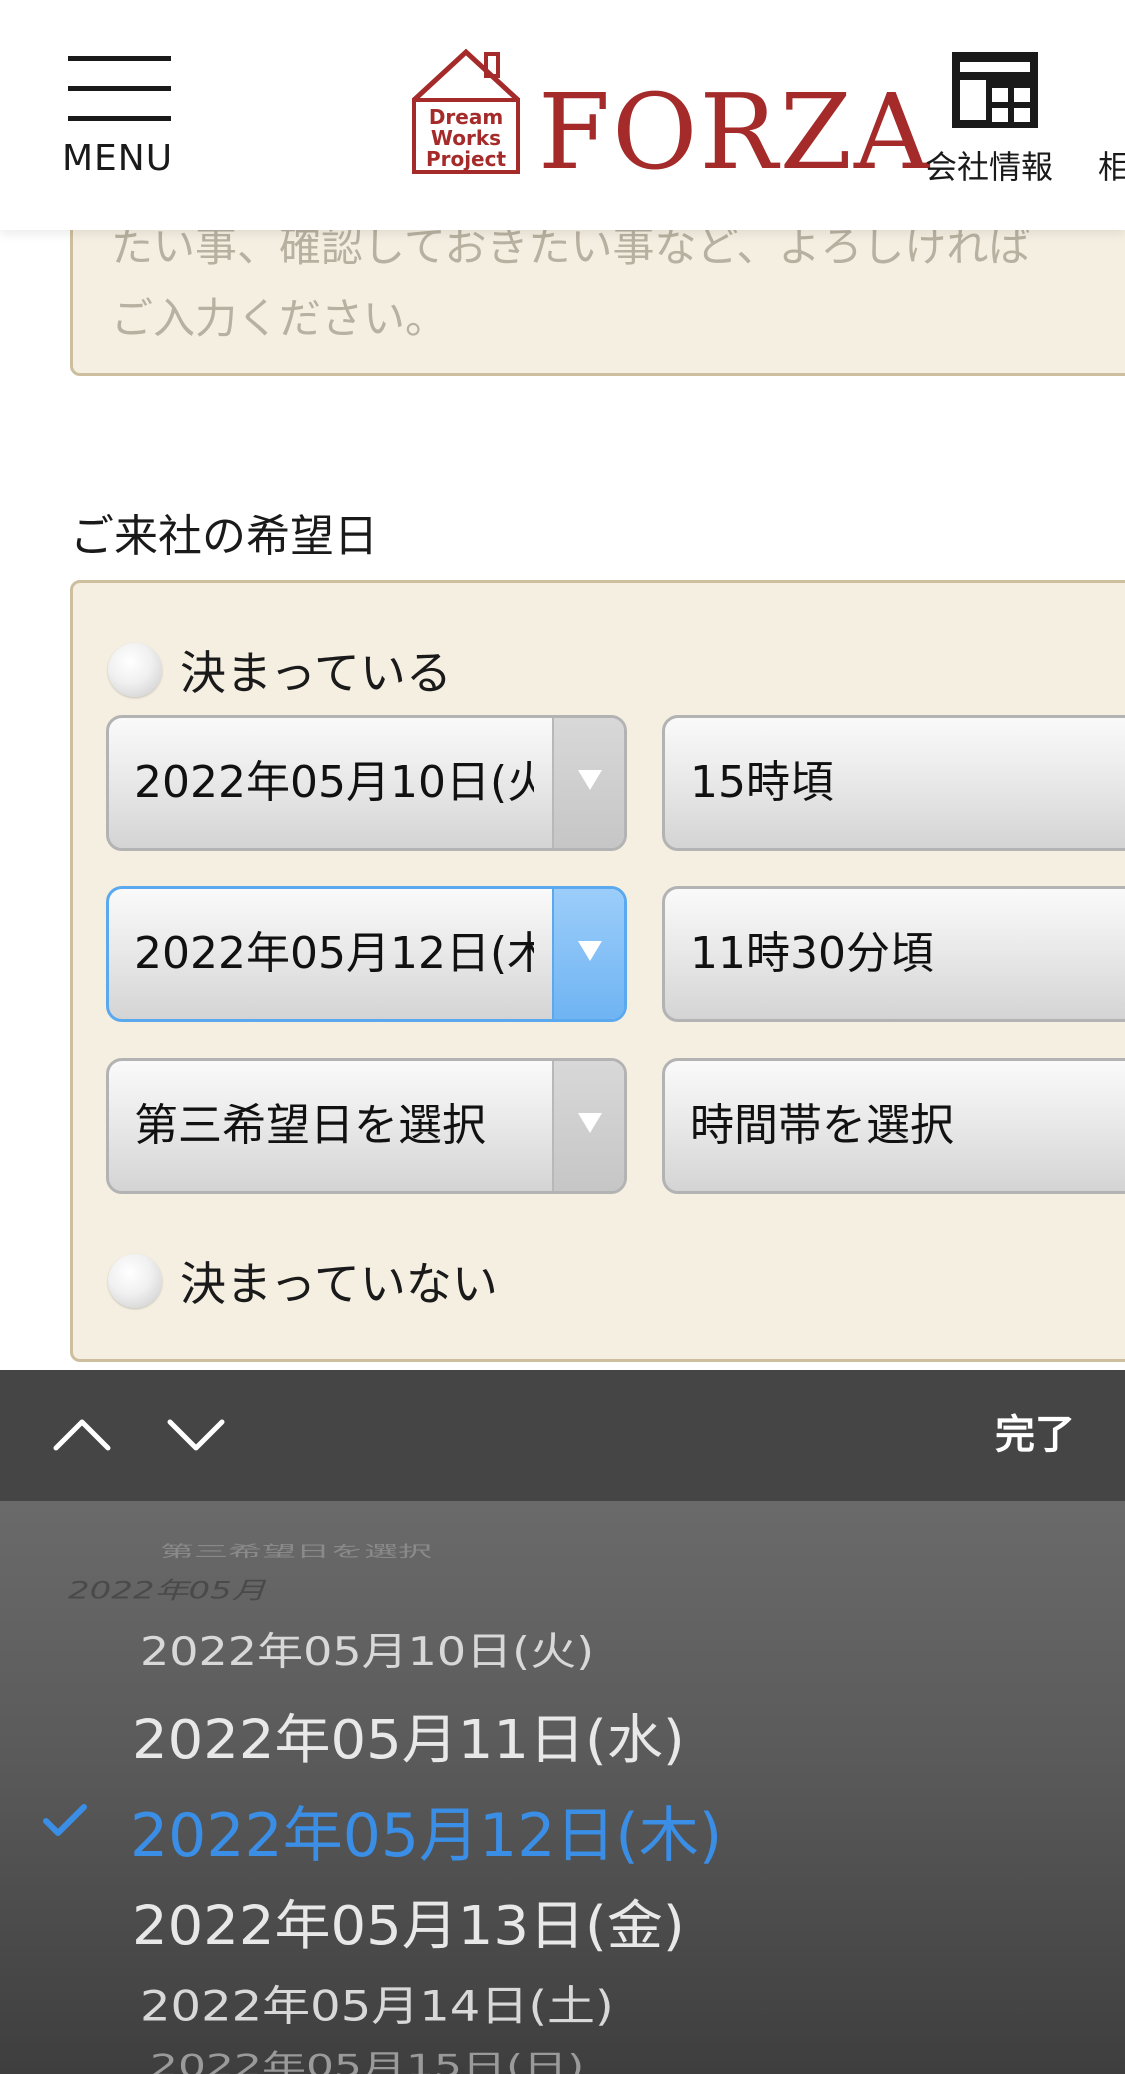 The height and width of the screenshot is (2074, 1125). I want to click on radio-undecided: 決まっていない, so click(303, 1281).